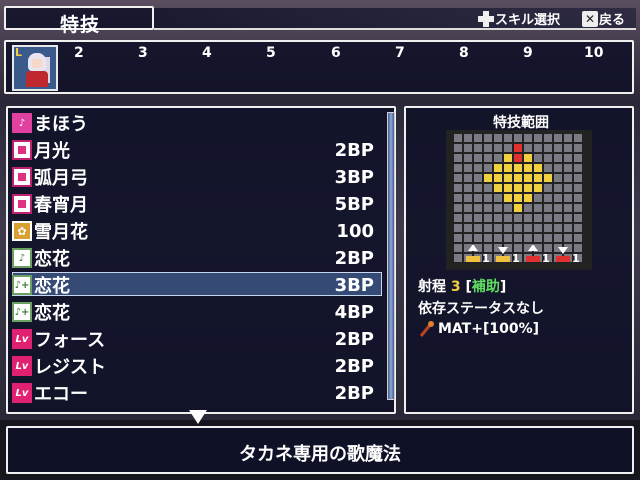 This screenshot has width=640, height=480. Describe the element at coordinates (336, 53) in the screenshot. I see `party-slot-6: 6` at that location.